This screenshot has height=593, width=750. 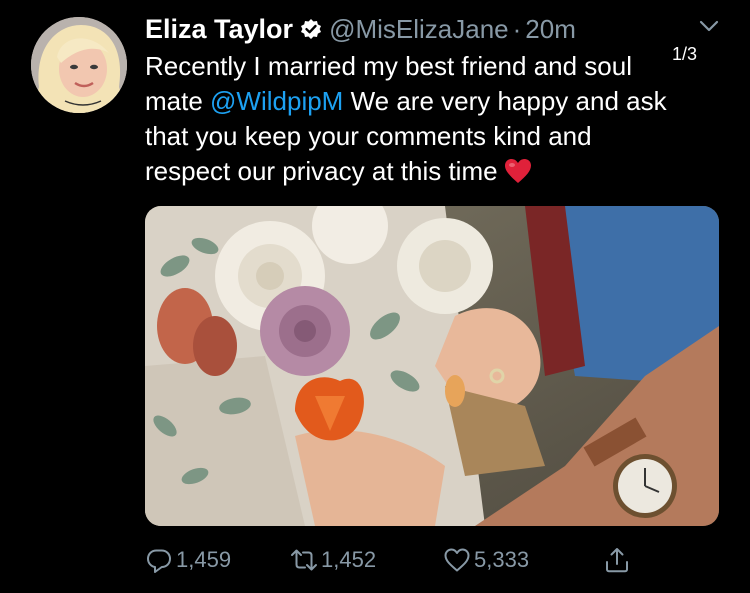 What do you see at coordinates (178, 101) in the screenshot?
I see `tweet-text-line-2-pre: mate` at bounding box center [178, 101].